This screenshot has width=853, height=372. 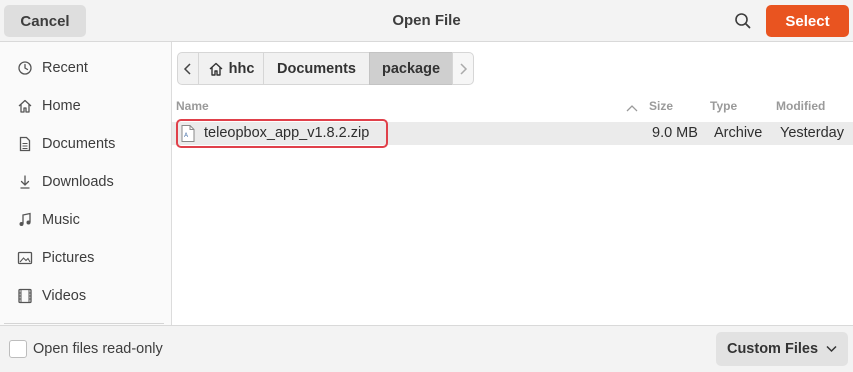 I want to click on sidebar-item-videos: Videos, so click(x=85, y=296).